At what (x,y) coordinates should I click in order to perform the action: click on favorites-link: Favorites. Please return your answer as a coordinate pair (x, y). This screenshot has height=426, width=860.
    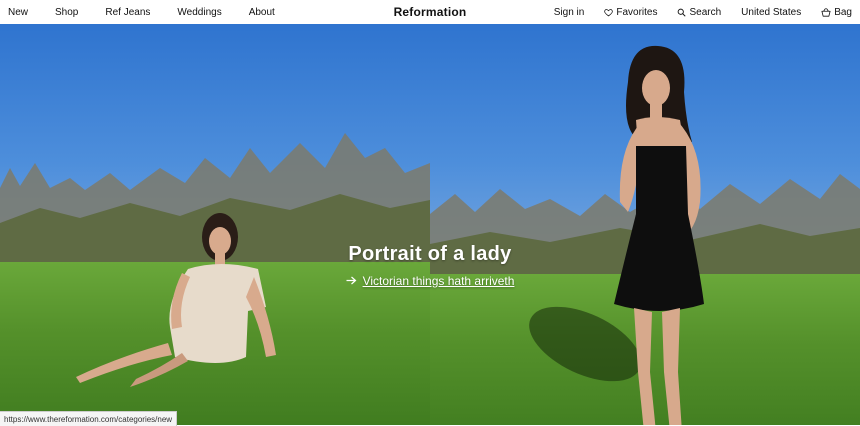
    Looking at the image, I should click on (630, 12).